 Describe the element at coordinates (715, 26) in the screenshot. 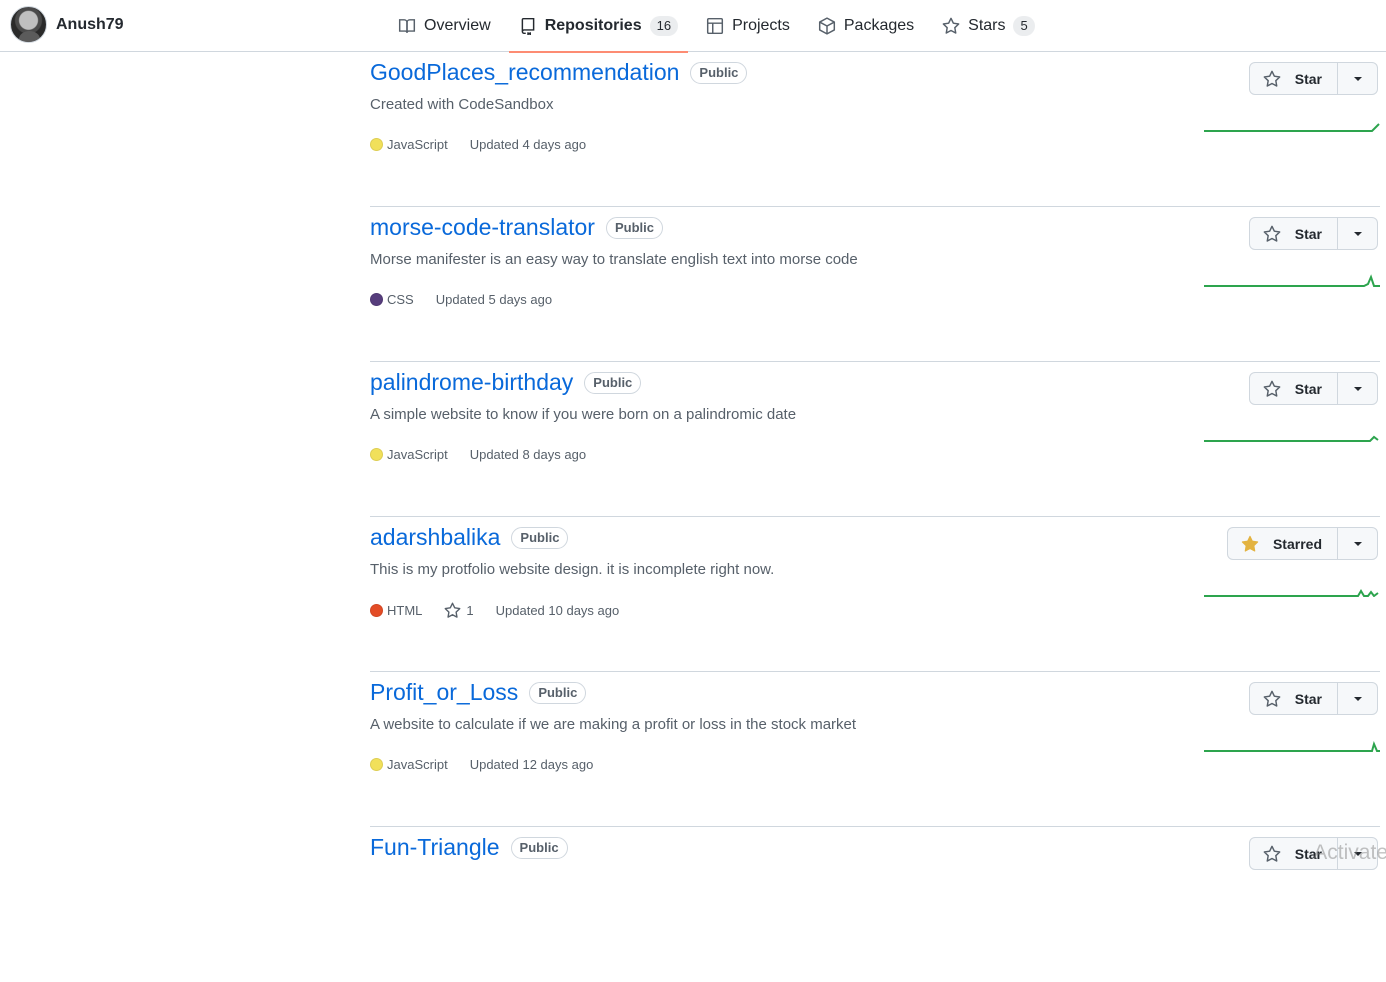

I see `table-icon` at that location.